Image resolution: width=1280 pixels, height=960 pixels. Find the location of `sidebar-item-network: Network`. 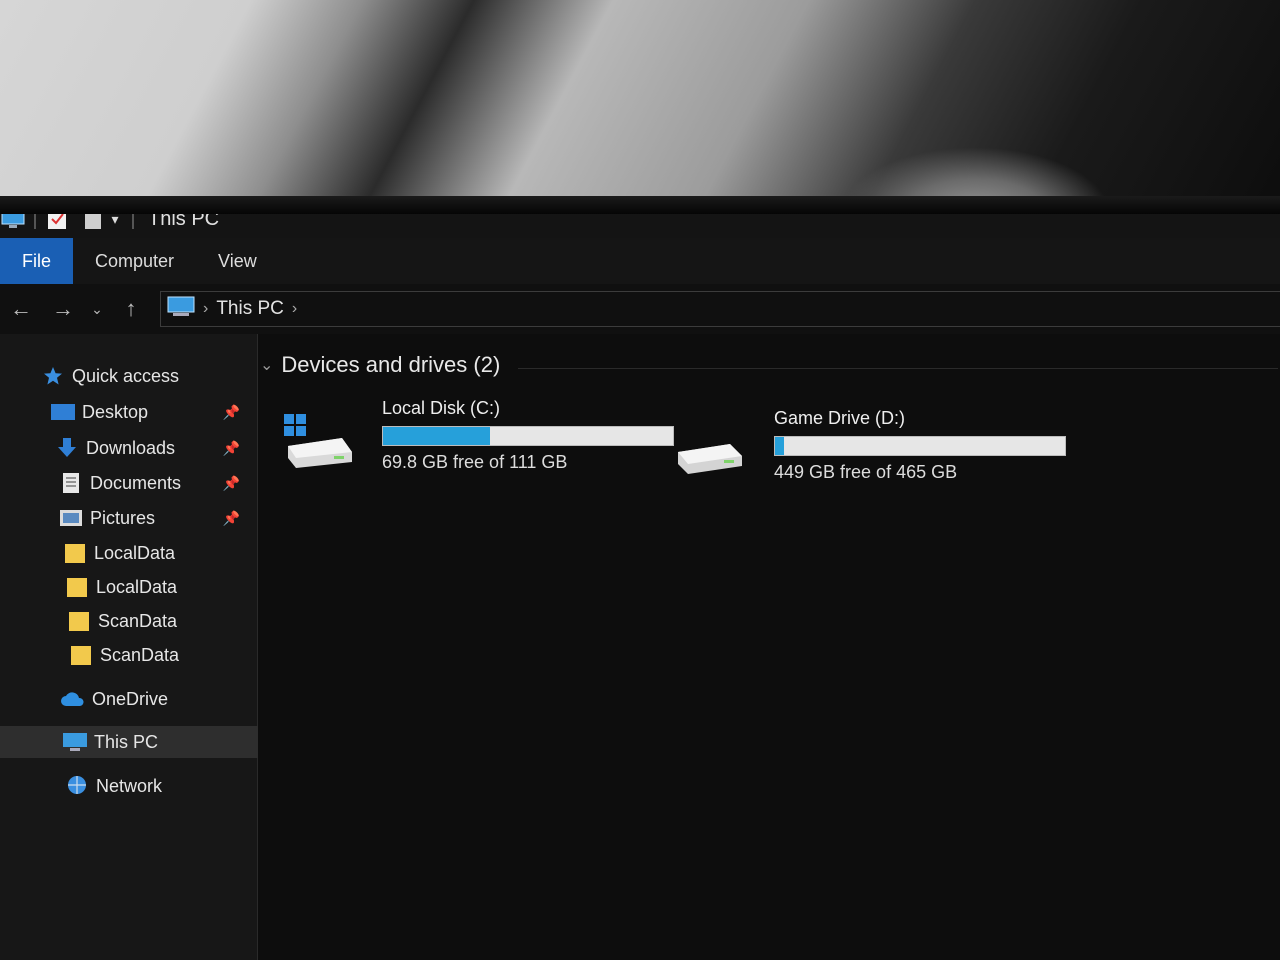

sidebar-item-network: Network is located at coordinates (129, 786).